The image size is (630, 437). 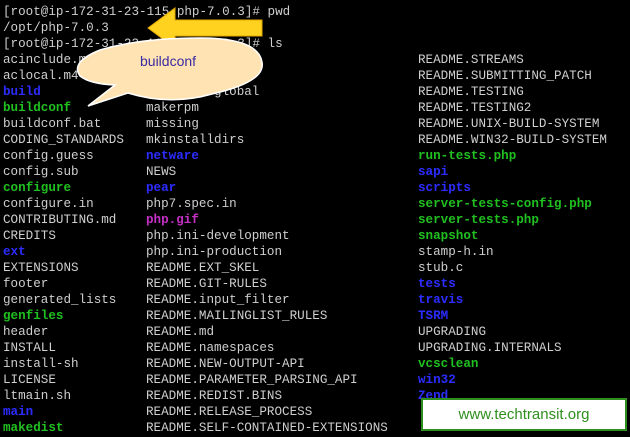 What do you see at coordinates (206, 284) in the screenshot?
I see `ls-entry: README.GIT-RULES` at bounding box center [206, 284].